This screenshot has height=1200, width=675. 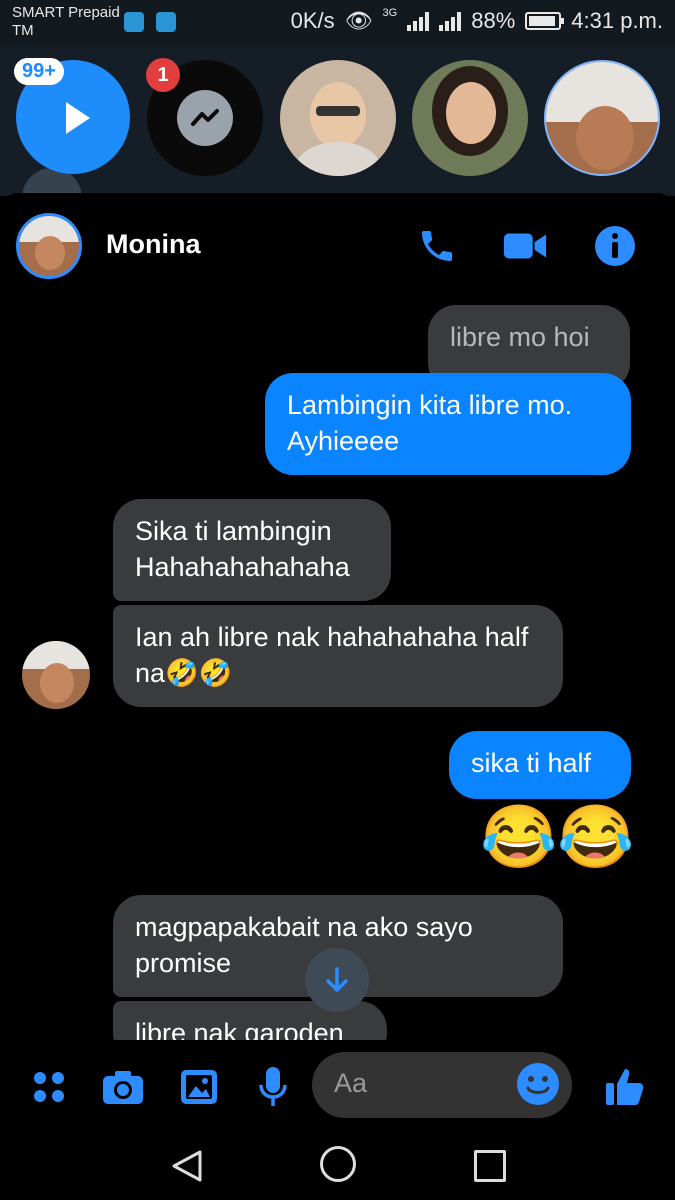 What do you see at coordinates (338, 159) in the screenshot?
I see `avatar-shirt` at bounding box center [338, 159].